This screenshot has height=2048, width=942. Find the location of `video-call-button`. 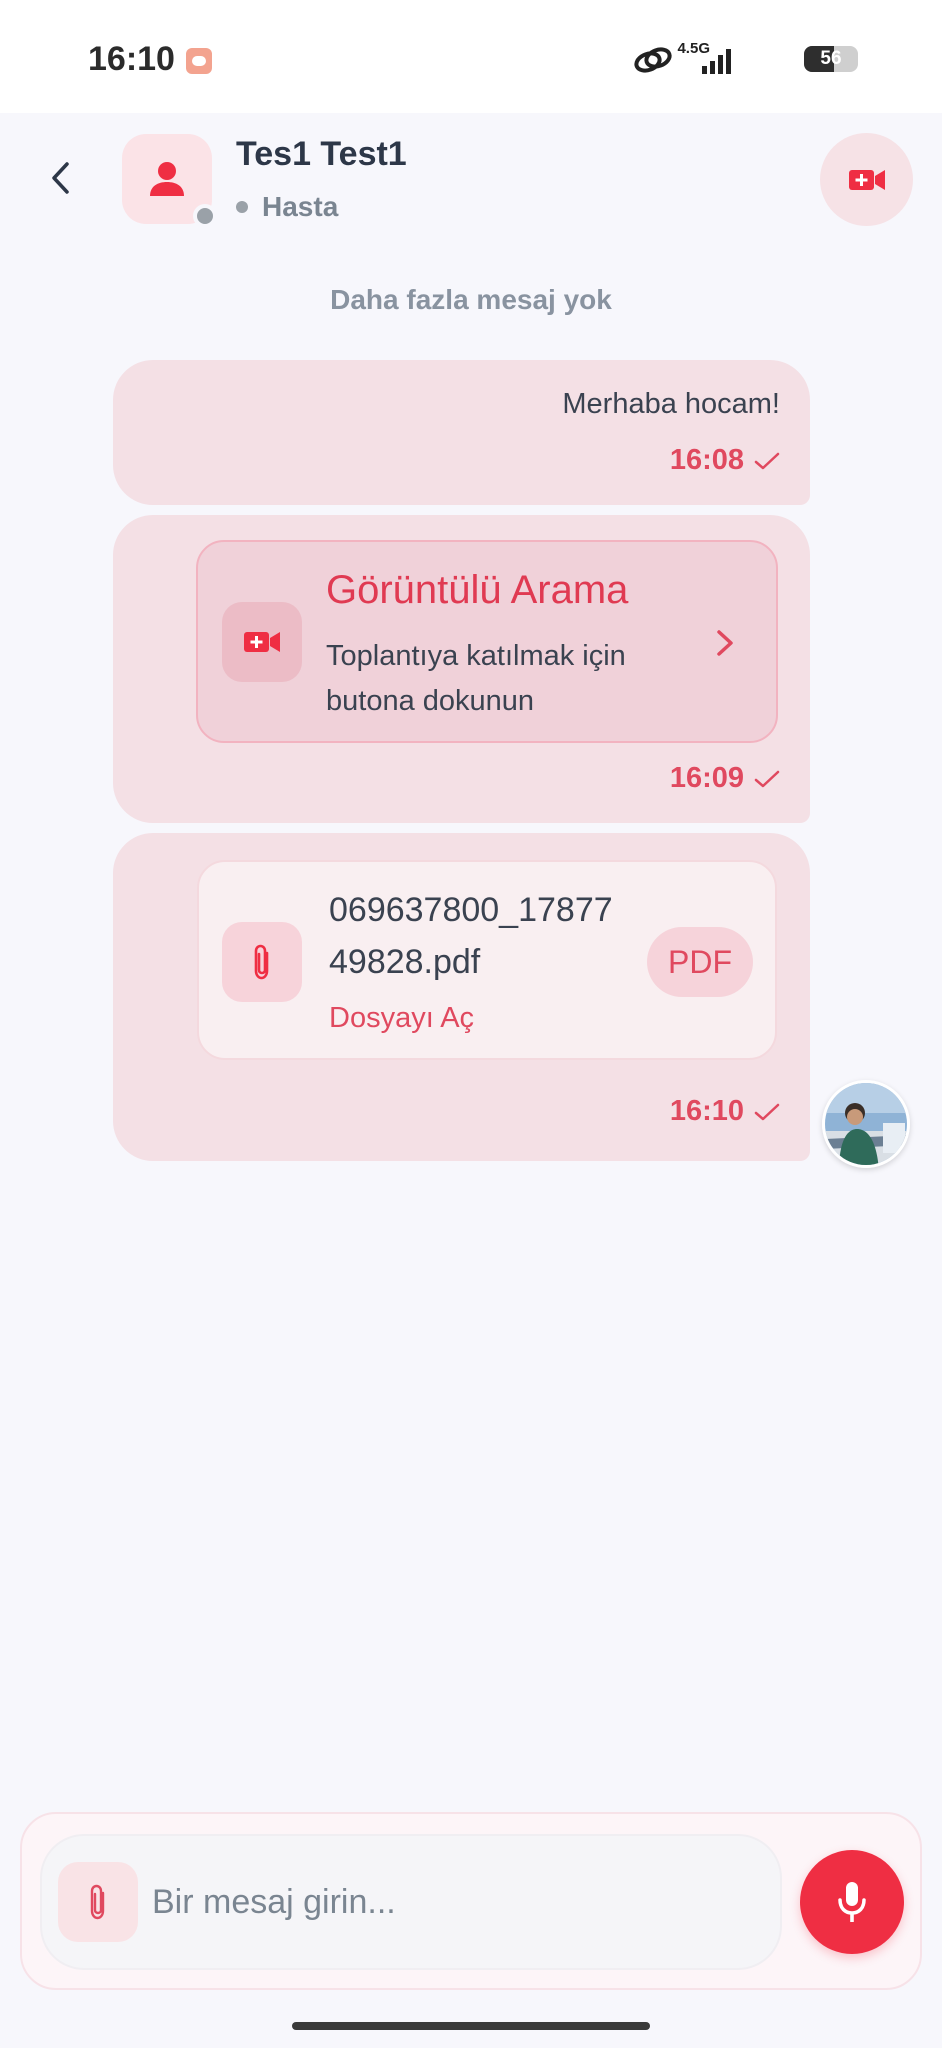

video-call-button is located at coordinates (866, 179).